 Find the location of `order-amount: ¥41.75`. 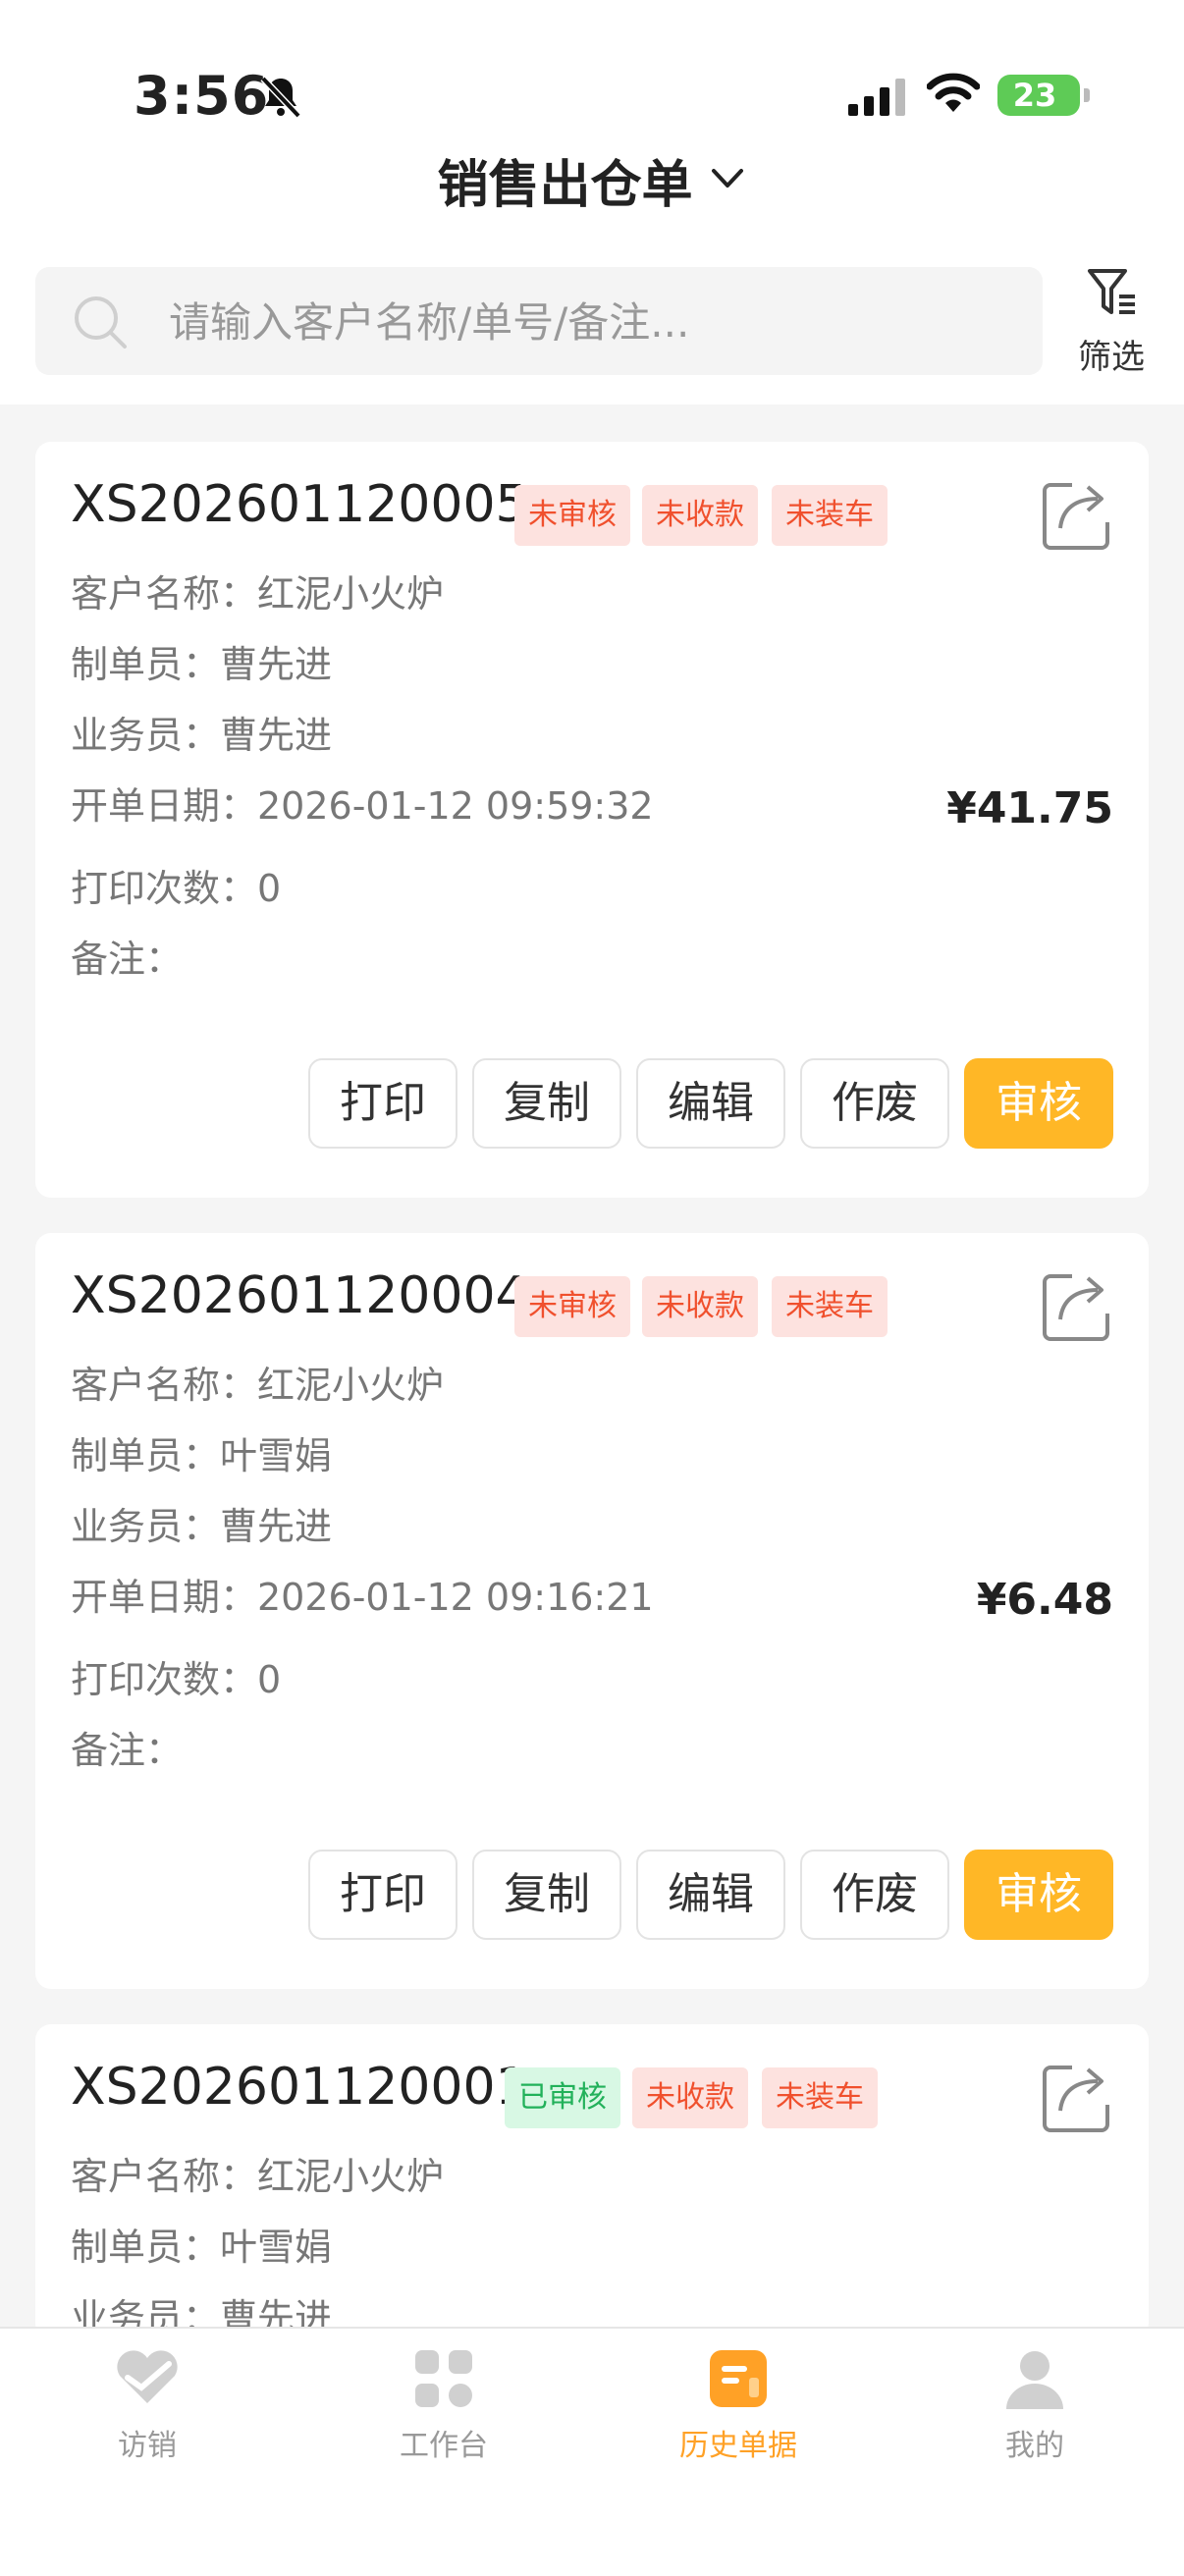

order-amount: ¥41.75 is located at coordinates (1030, 808).